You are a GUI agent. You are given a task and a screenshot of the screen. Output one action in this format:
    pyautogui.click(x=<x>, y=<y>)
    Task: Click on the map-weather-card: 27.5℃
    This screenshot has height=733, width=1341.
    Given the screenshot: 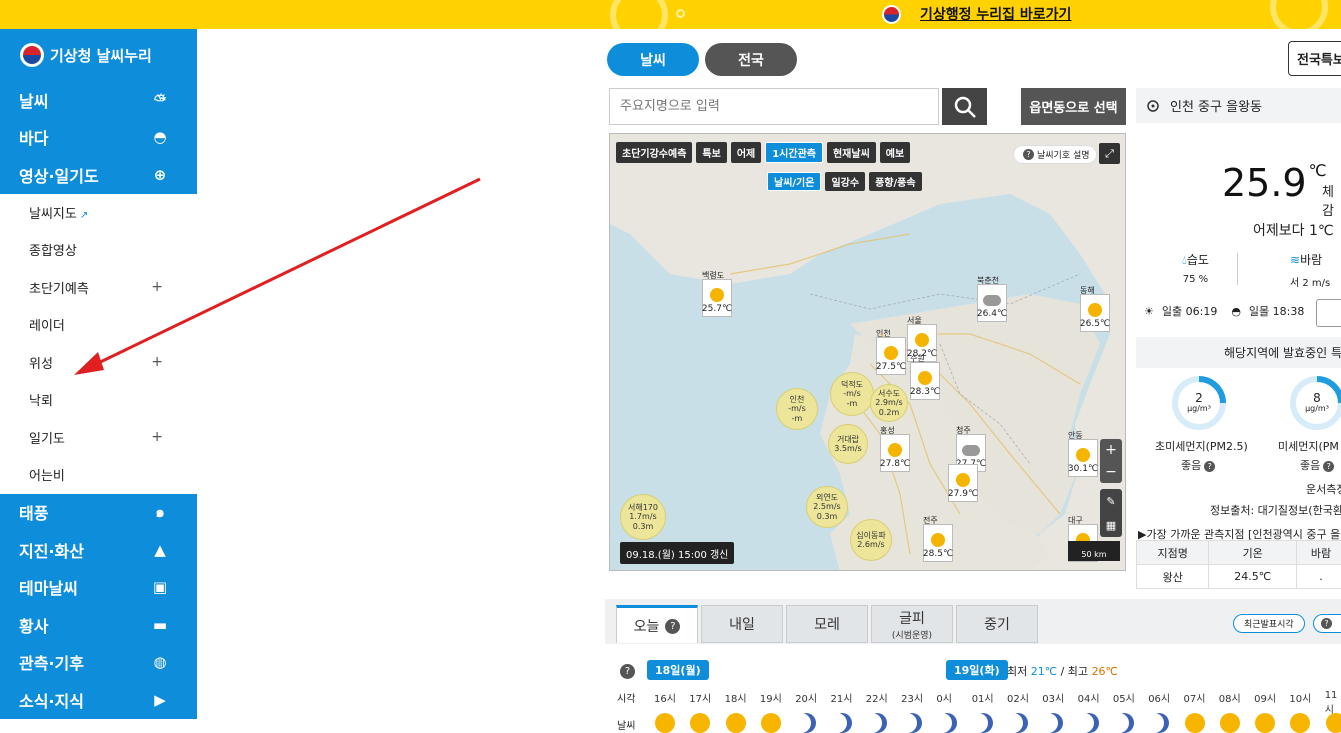 What is the action you would take?
    pyautogui.click(x=891, y=356)
    